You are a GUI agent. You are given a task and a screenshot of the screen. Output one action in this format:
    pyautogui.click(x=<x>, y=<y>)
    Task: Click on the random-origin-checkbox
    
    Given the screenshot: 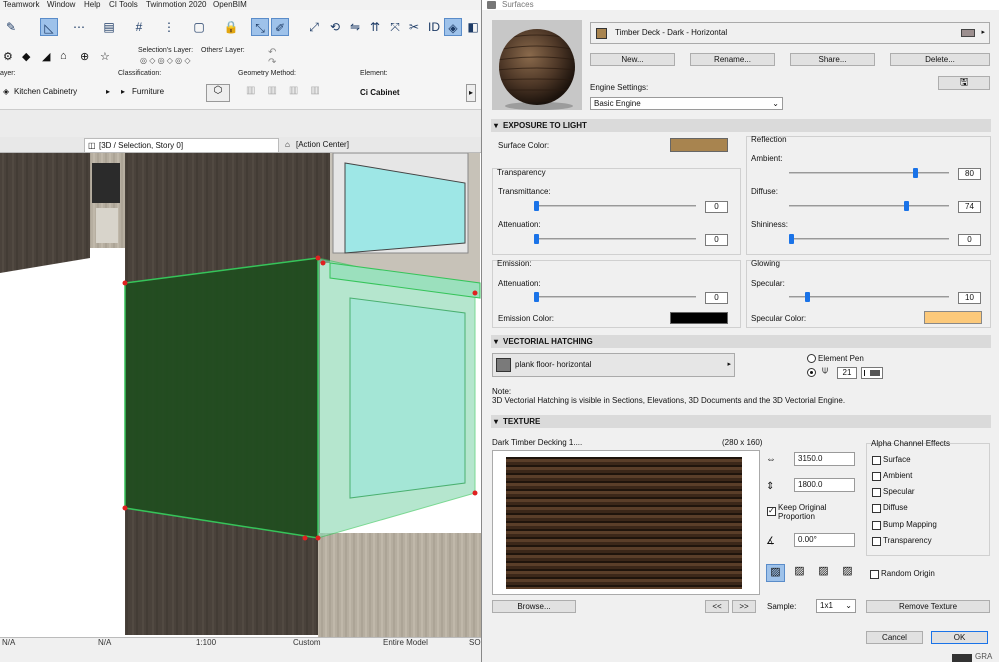 What is the action you would take?
    pyautogui.click(x=874, y=574)
    